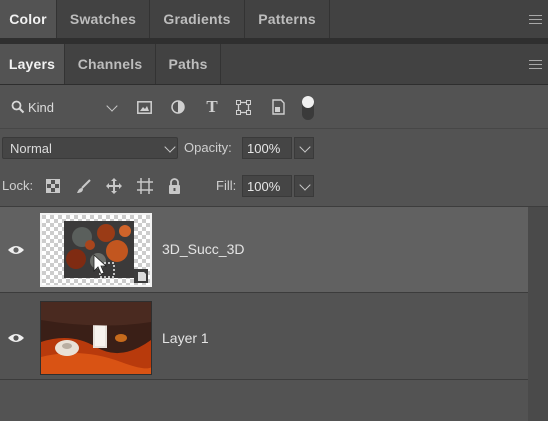 Image resolution: width=548 pixels, height=421 pixels. Describe the element at coordinates (63, 108) in the screenshot. I see `filter-kind-select: Kind` at that location.